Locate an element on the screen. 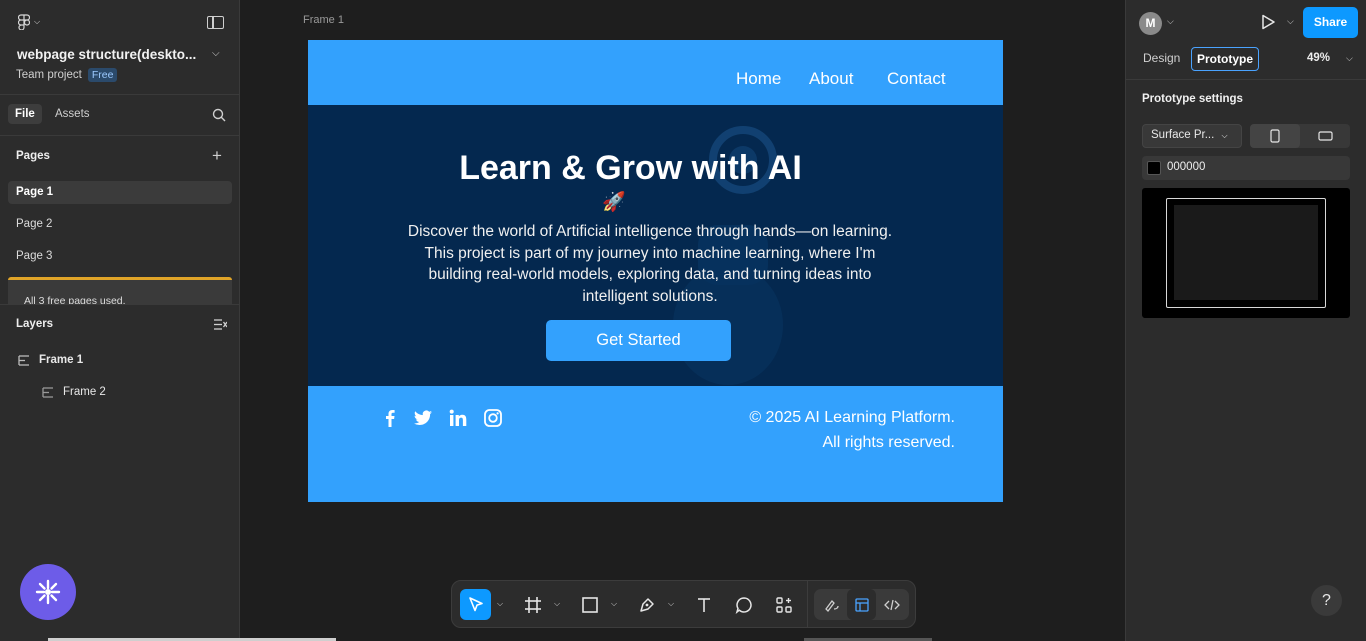 This screenshot has height=641, width=1366. portrait-icon is located at coordinates (1275, 136).